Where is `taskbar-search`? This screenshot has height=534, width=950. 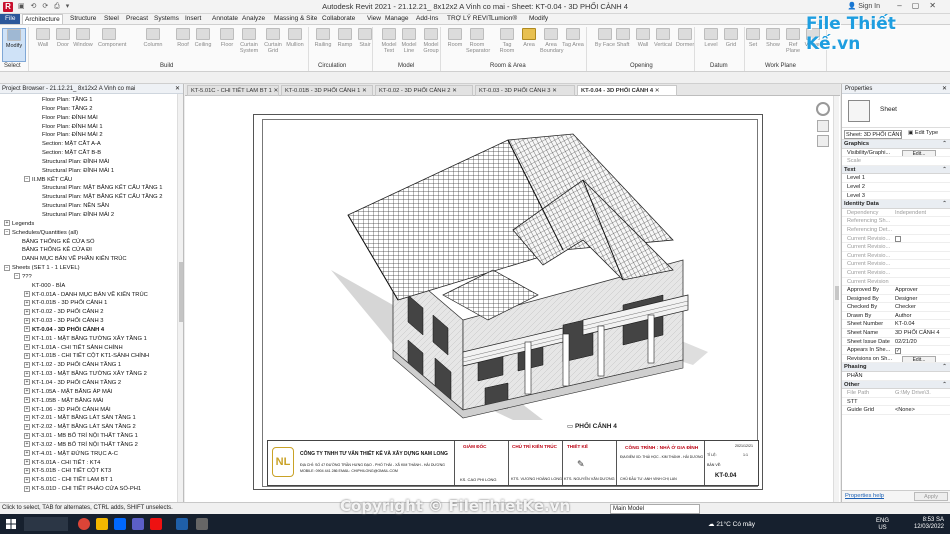
taskbar-search is located at coordinates (46, 524).